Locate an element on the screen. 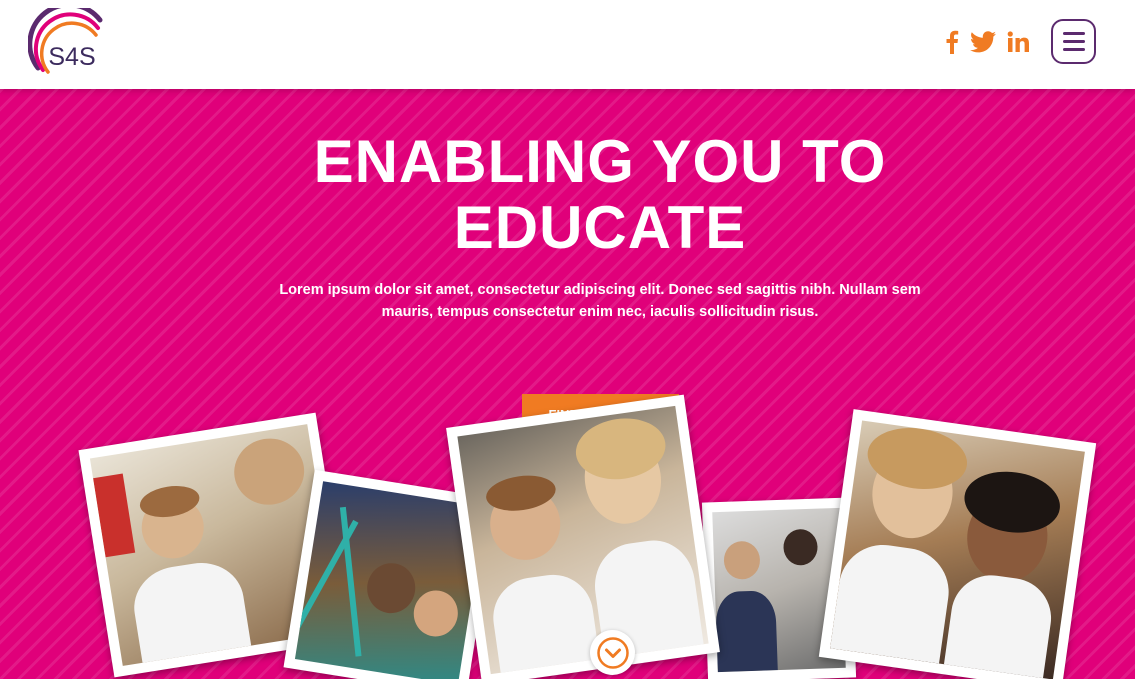 The height and width of the screenshot is (679, 1135). photo-girls-science is located at coordinates (957, 544).